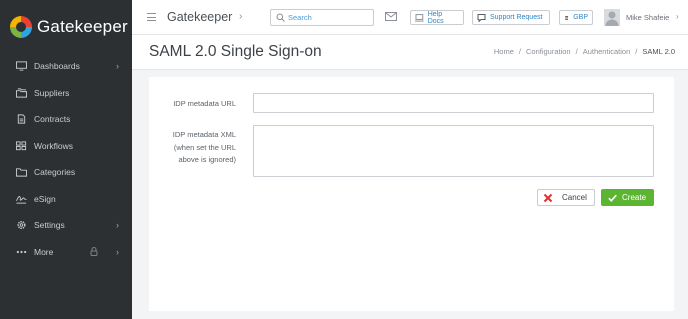 The height and width of the screenshot is (319, 688). Describe the element at coordinates (49, 225) in the screenshot. I see `sidebar-item-label: Settings` at that location.